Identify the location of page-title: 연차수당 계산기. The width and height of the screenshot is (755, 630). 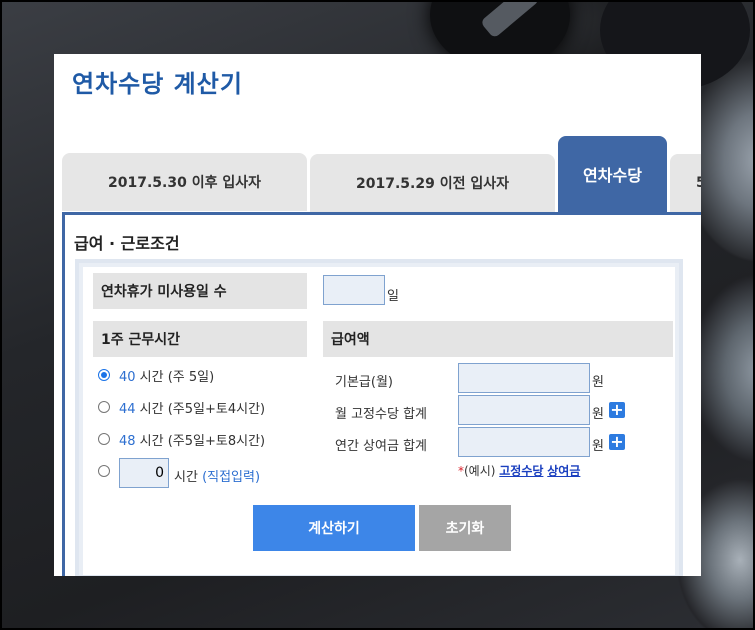
(157, 84).